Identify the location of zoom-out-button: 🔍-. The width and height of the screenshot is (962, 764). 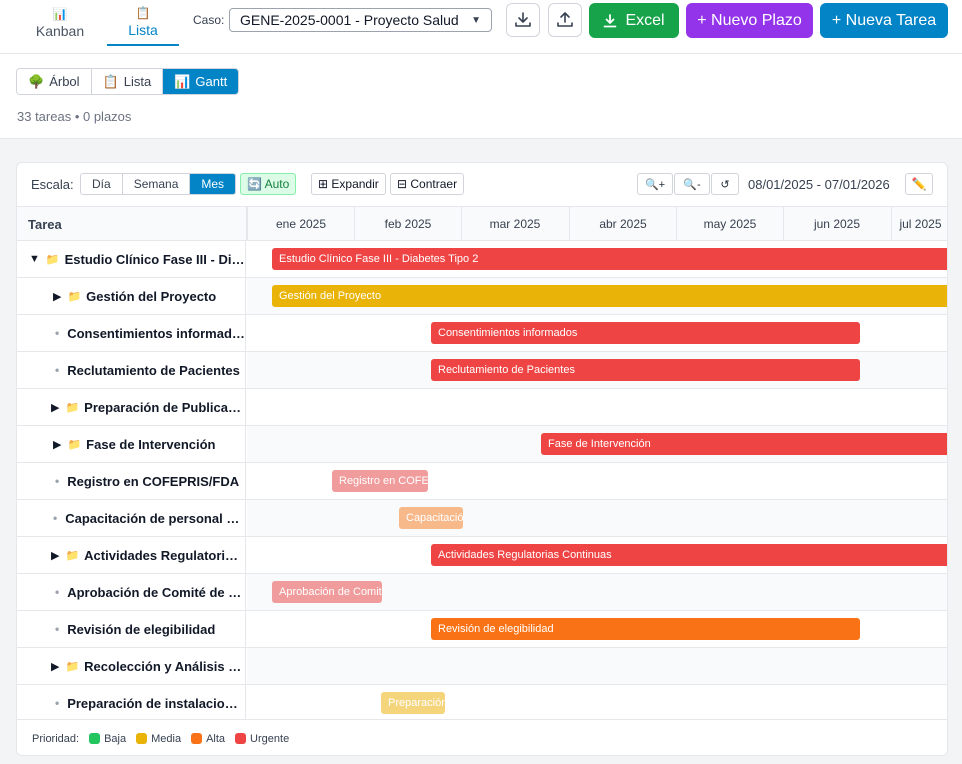
(692, 184).